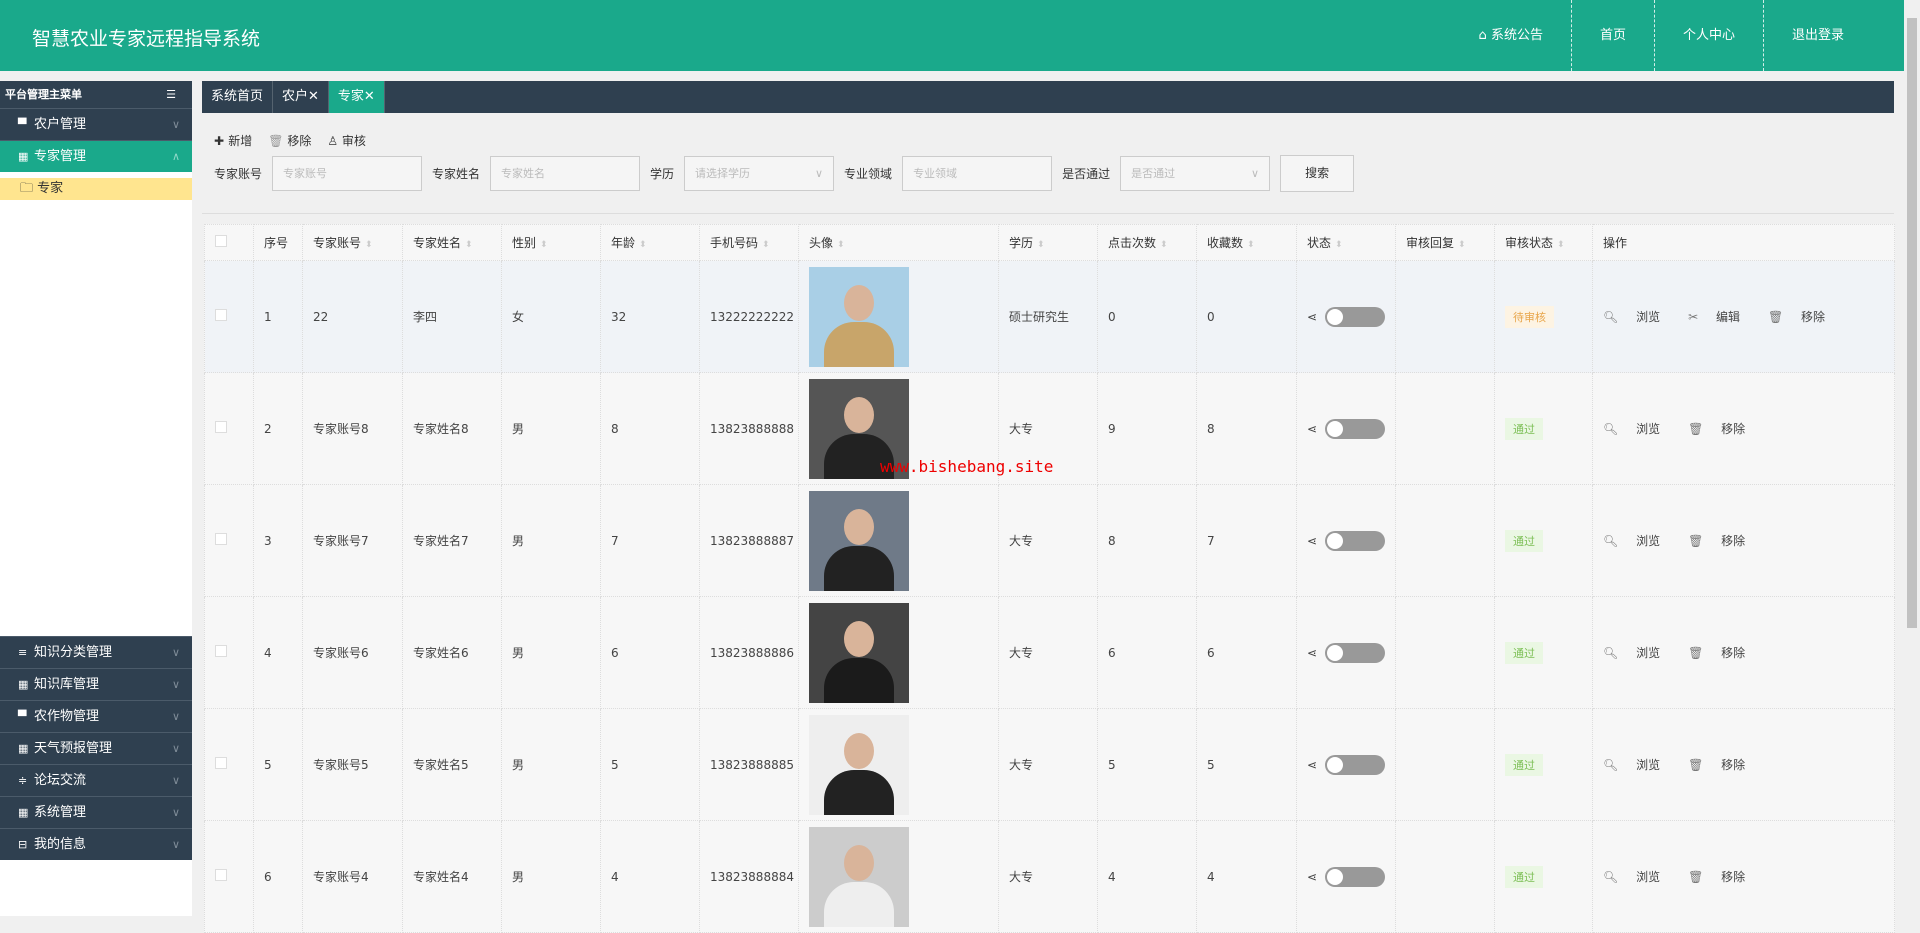 This screenshot has width=1920, height=933. I want to click on sidebar-item-system: ▦ 系统管理 ∨, so click(96, 812).